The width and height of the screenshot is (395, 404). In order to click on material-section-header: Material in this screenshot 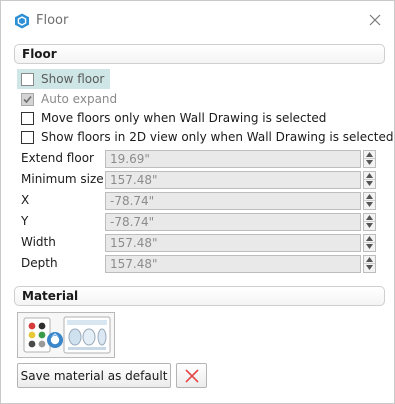, I will do `click(199, 296)`.